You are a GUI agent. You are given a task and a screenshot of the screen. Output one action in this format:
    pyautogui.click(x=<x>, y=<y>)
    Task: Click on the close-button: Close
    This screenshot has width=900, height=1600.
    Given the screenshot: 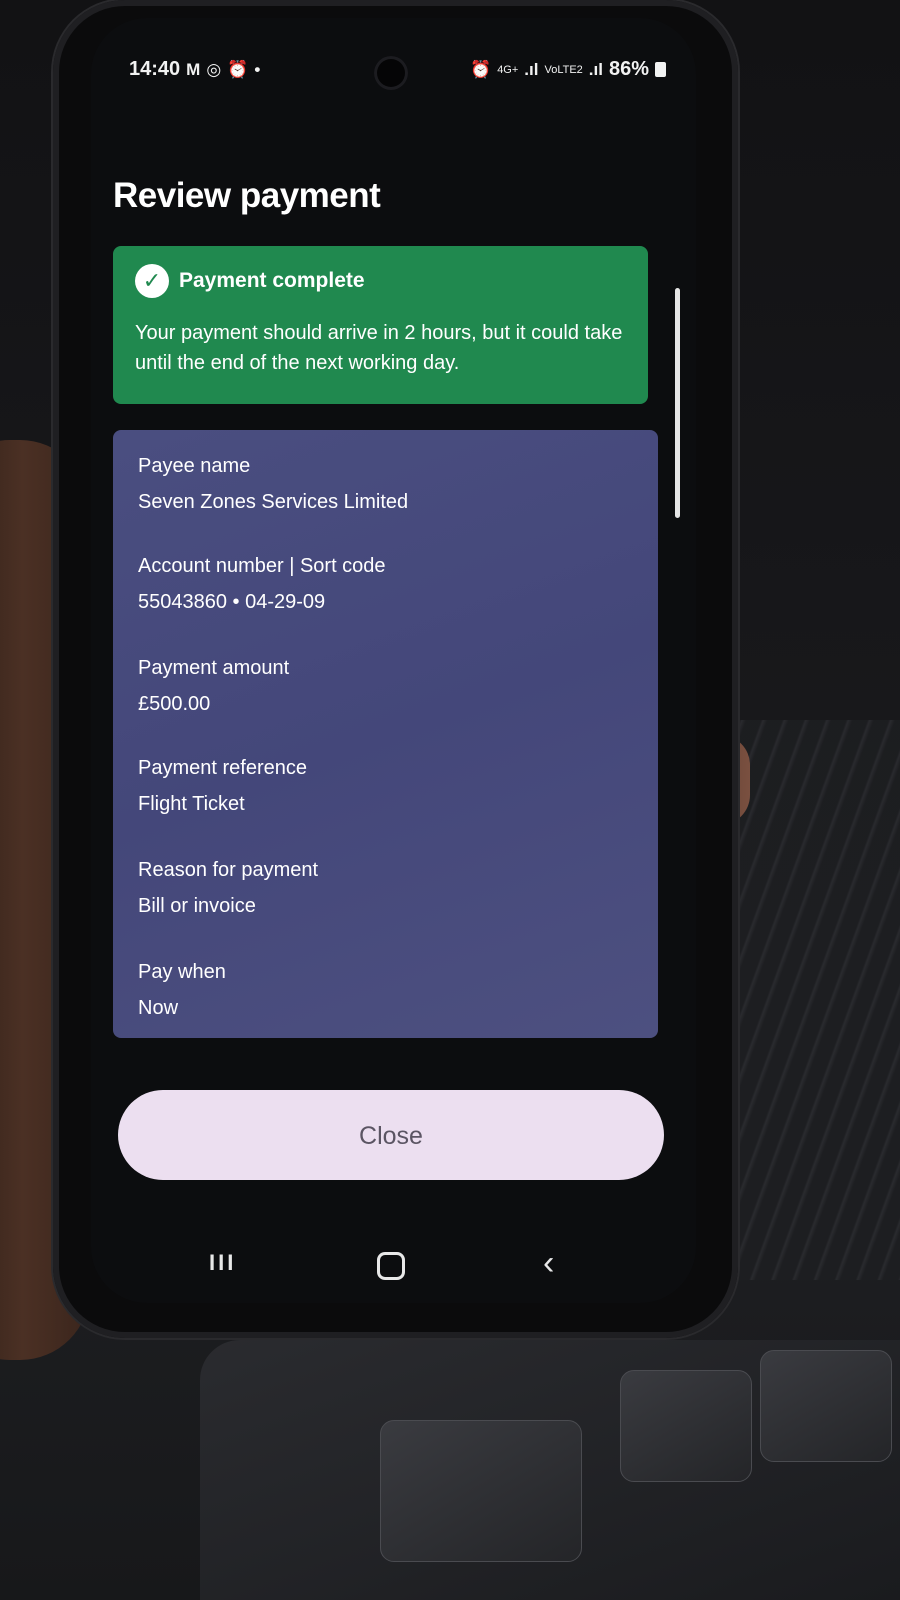 What is the action you would take?
    pyautogui.click(x=391, y=1135)
    